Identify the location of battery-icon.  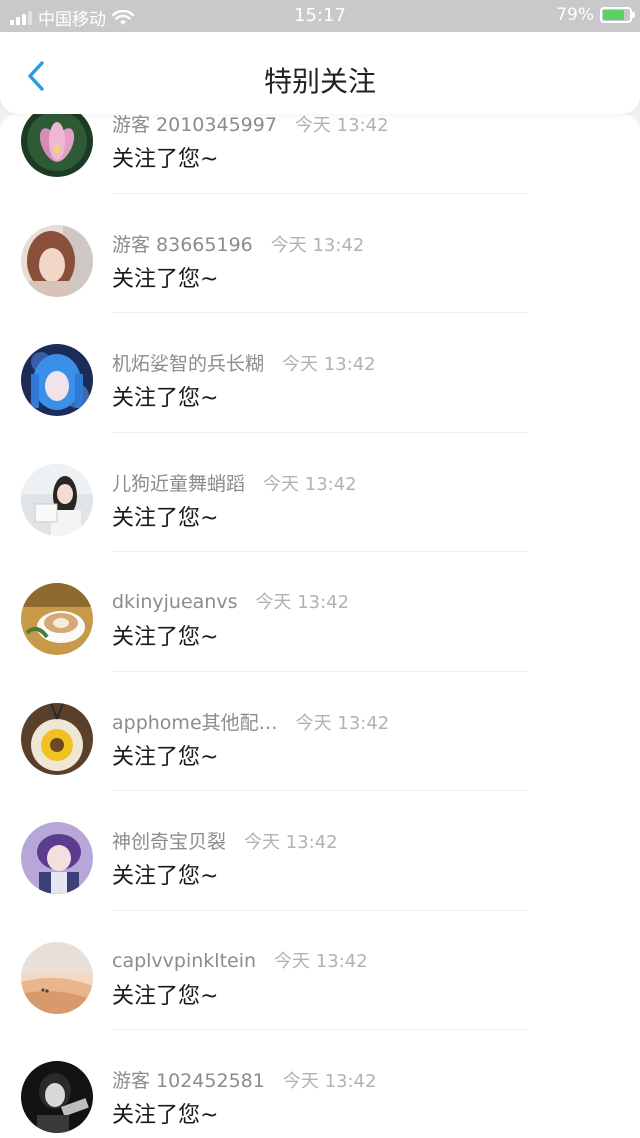
(617, 15).